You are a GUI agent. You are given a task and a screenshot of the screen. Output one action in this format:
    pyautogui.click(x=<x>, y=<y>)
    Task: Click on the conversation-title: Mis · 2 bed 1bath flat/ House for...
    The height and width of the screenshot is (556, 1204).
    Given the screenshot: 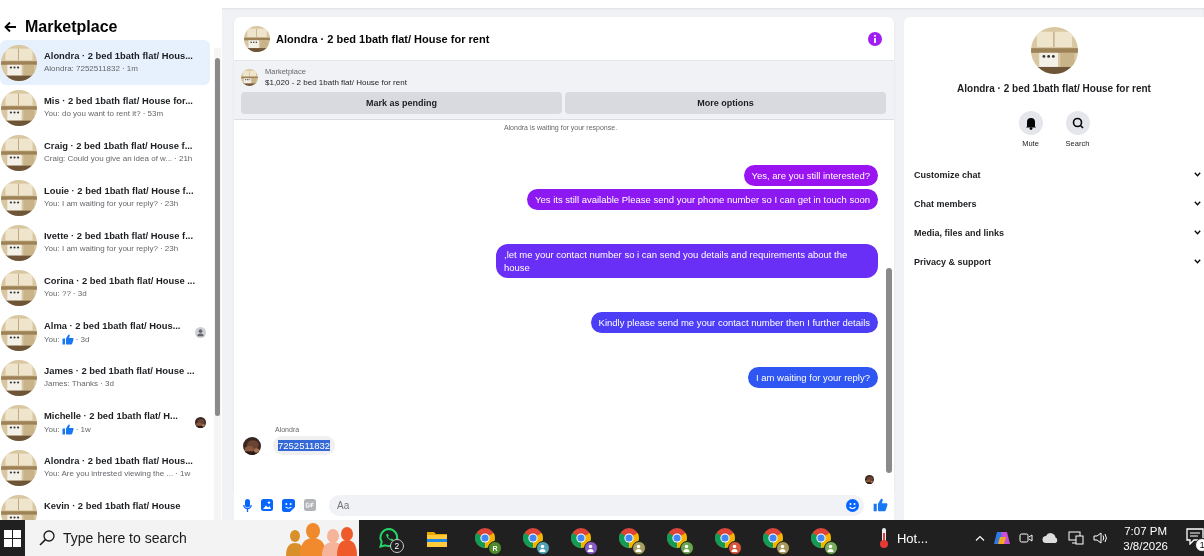 What is the action you would take?
    pyautogui.click(x=119, y=100)
    